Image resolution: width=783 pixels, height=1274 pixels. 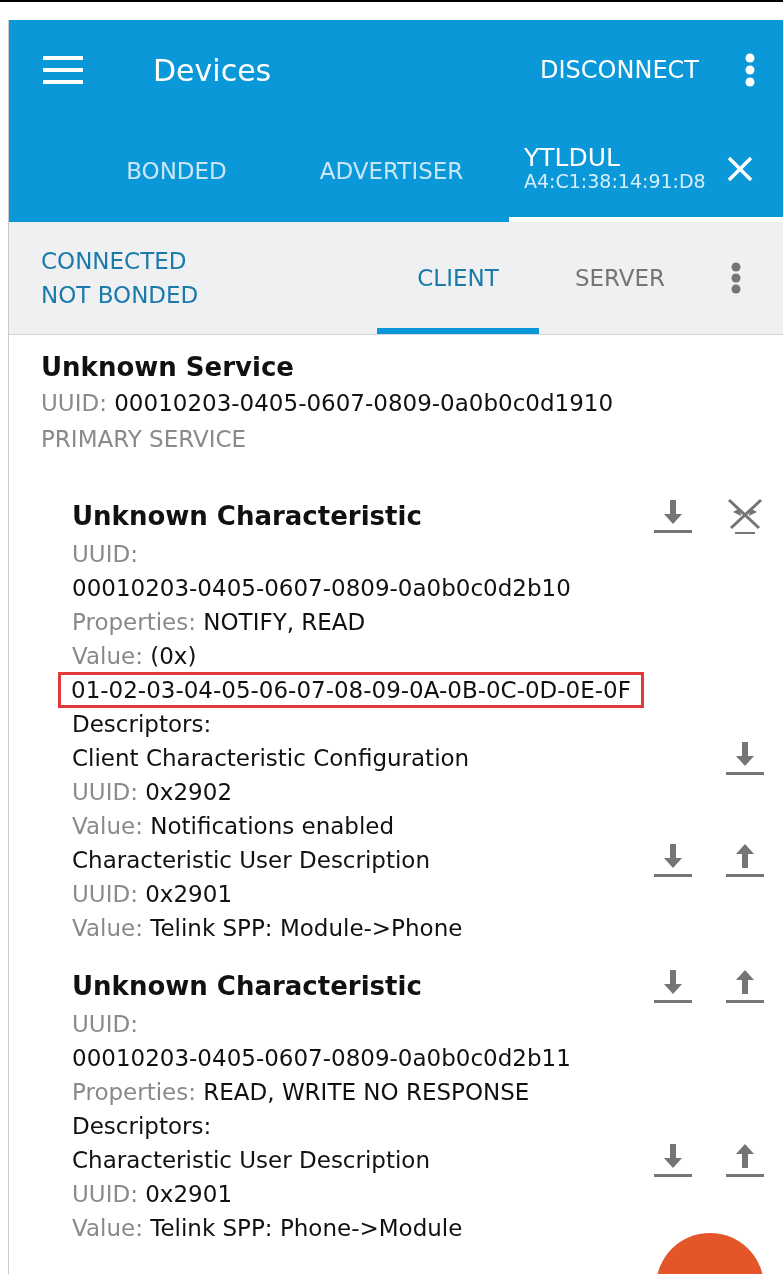 What do you see at coordinates (233, 826) in the screenshot?
I see `characteristic-detail: Value: Notifications enabled` at bounding box center [233, 826].